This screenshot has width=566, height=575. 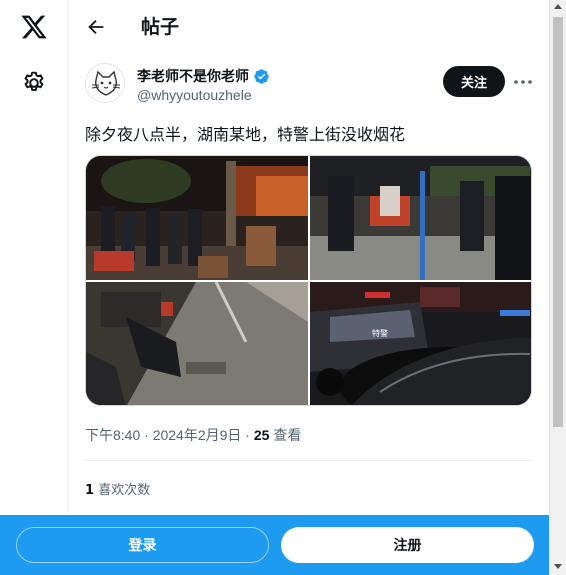 What do you see at coordinates (194, 95) in the screenshot?
I see `author-handle: @whyyoutouzhele` at bounding box center [194, 95].